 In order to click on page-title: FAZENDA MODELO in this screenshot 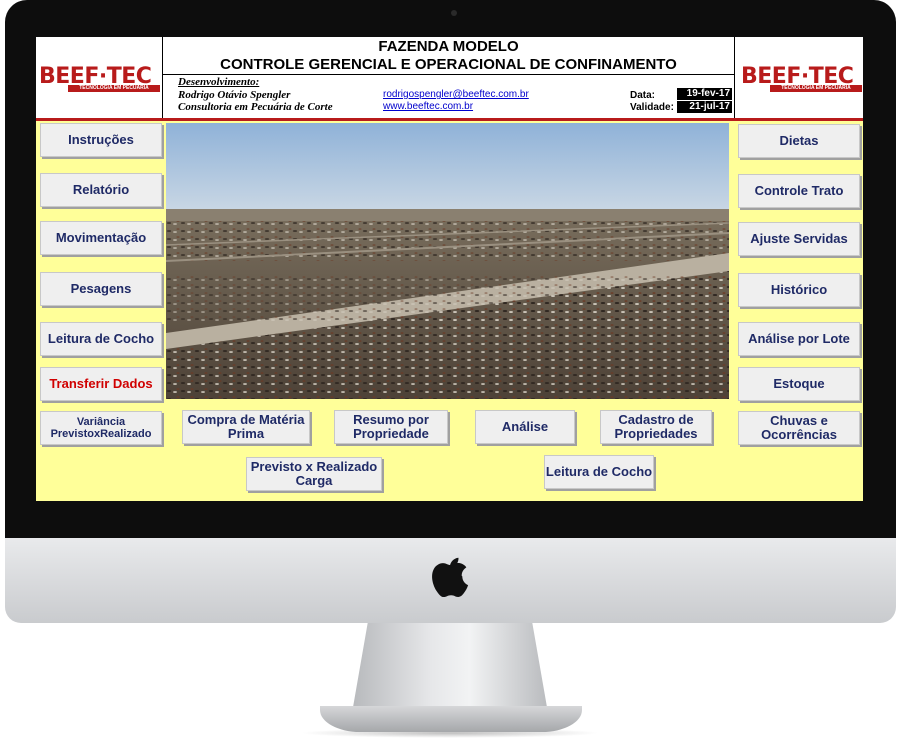, I will do `click(448, 46)`.